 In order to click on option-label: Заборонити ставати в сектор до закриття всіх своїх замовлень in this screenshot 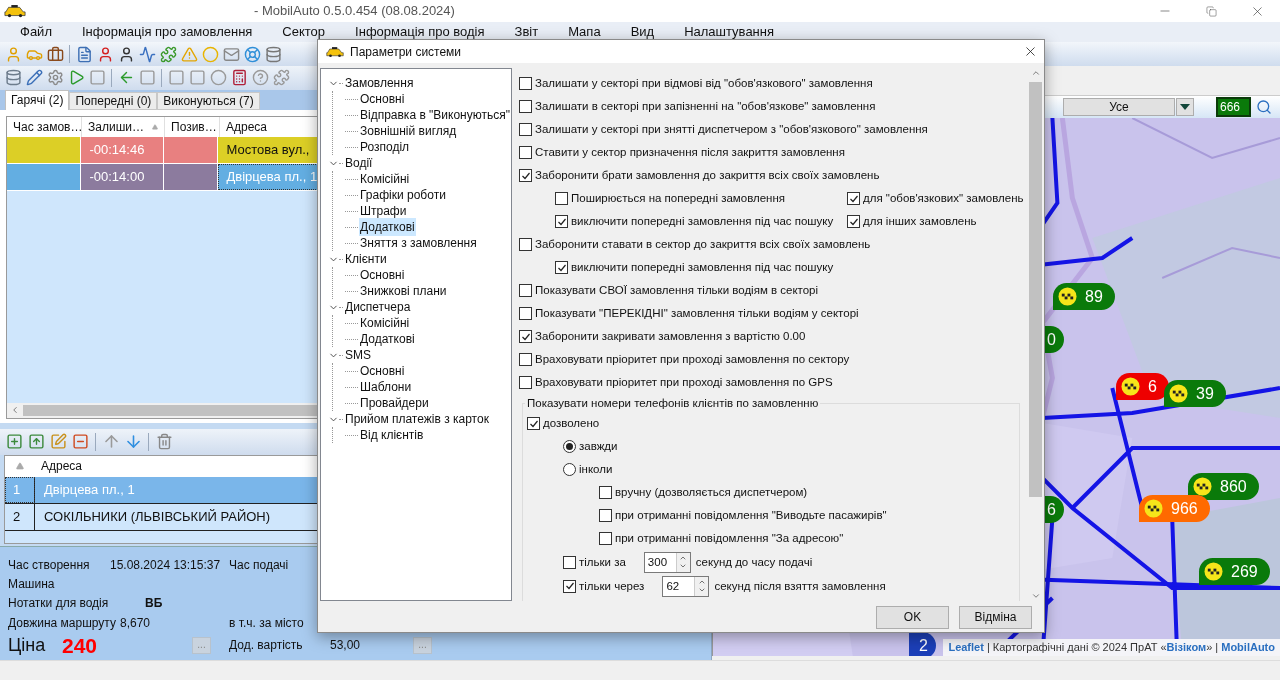, I will do `click(703, 244)`.